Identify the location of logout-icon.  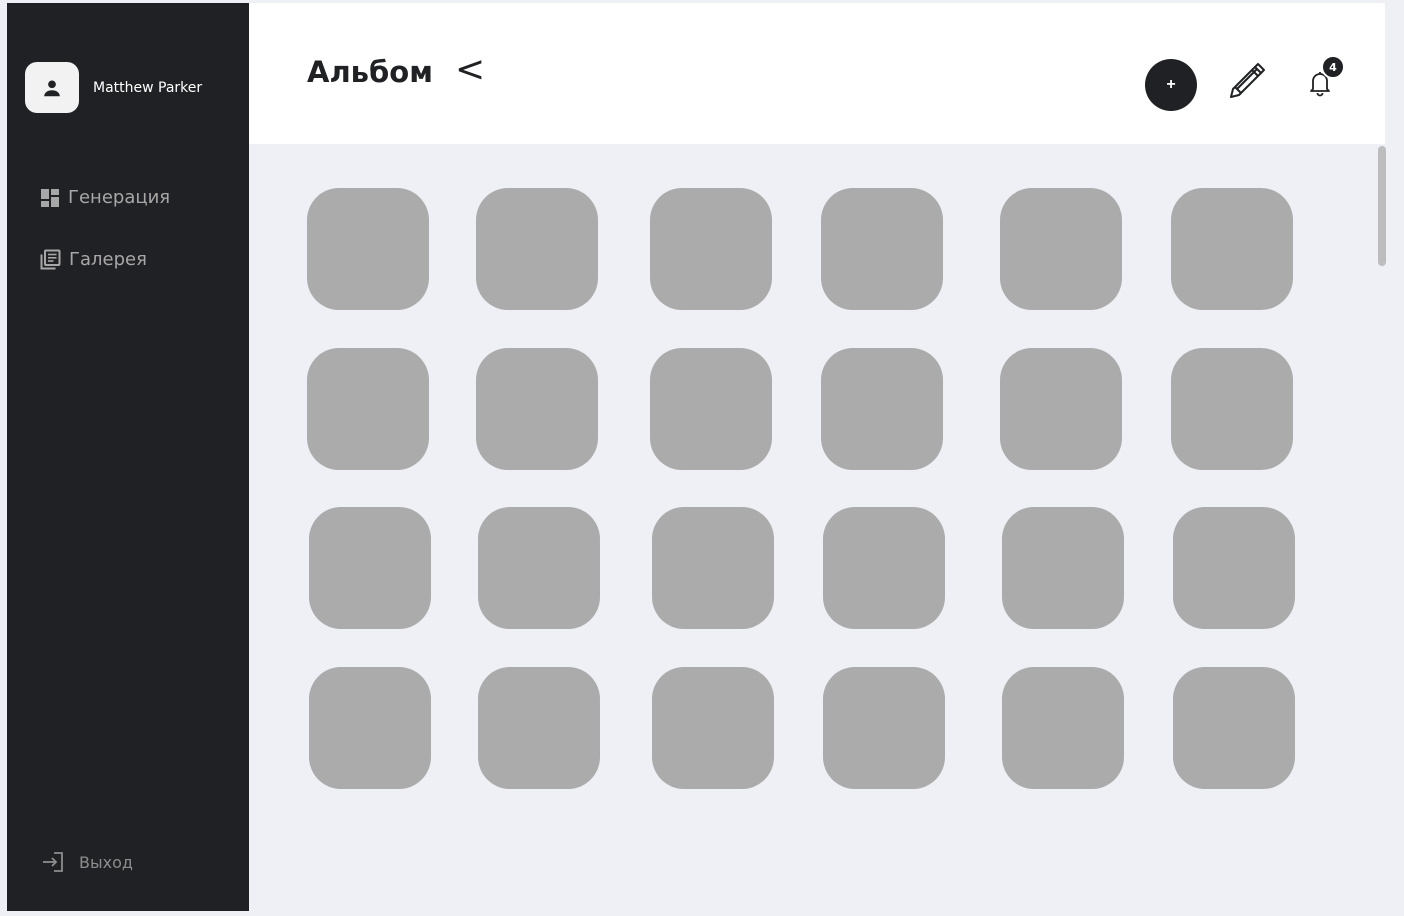
(53, 862).